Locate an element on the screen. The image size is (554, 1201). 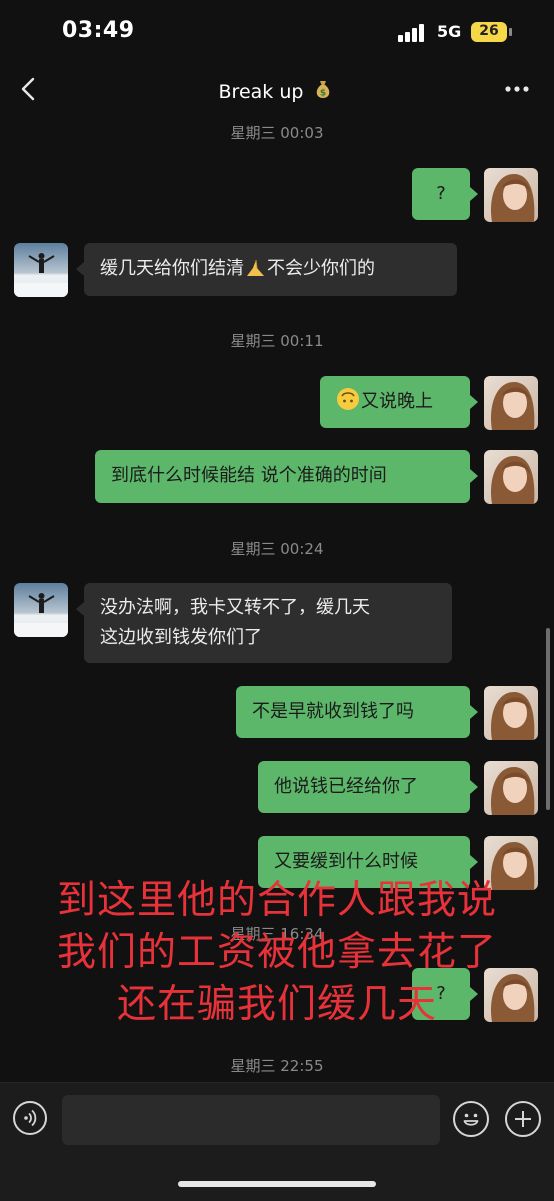
plus-icon is located at coordinates (523, 1119).